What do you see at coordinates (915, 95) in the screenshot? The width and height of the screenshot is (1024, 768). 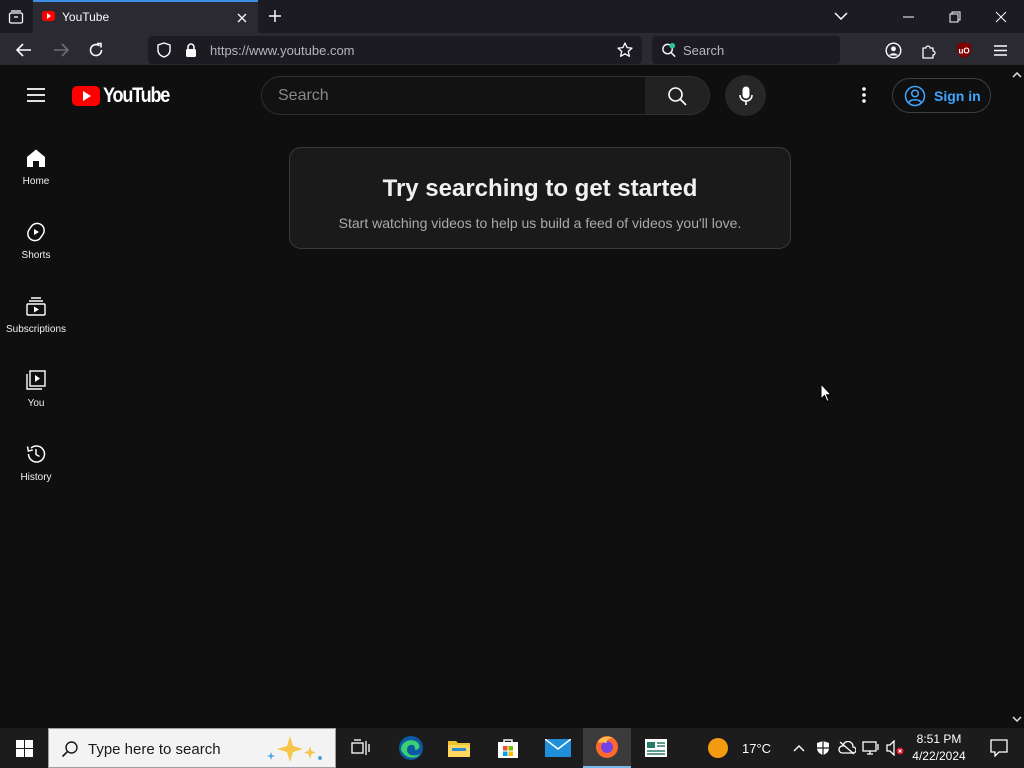 I see `account-circle-icon` at bounding box center [915, 95].